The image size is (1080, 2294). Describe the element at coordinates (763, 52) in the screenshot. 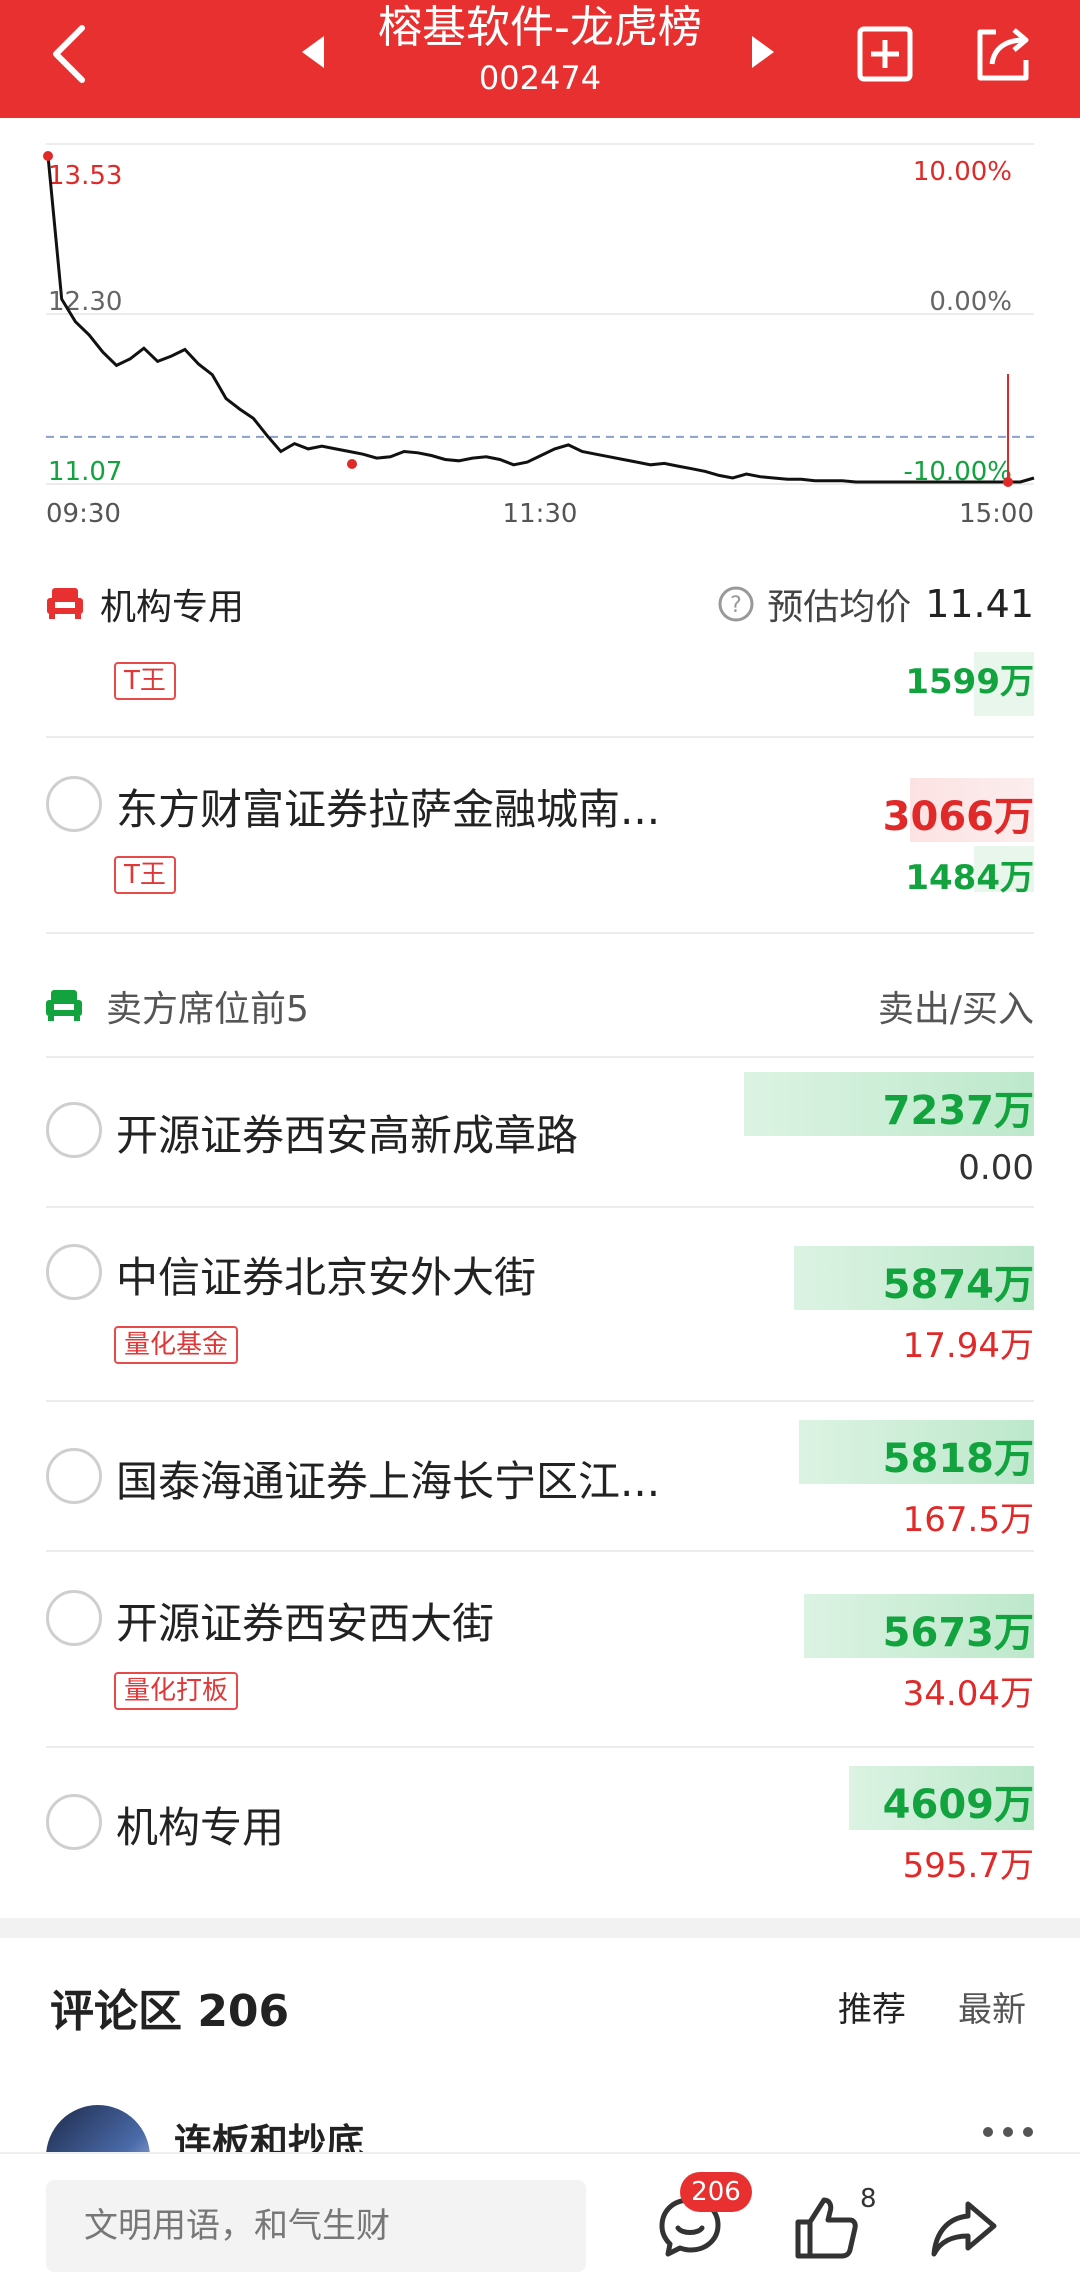

I see `next-stock-icon` at that location.